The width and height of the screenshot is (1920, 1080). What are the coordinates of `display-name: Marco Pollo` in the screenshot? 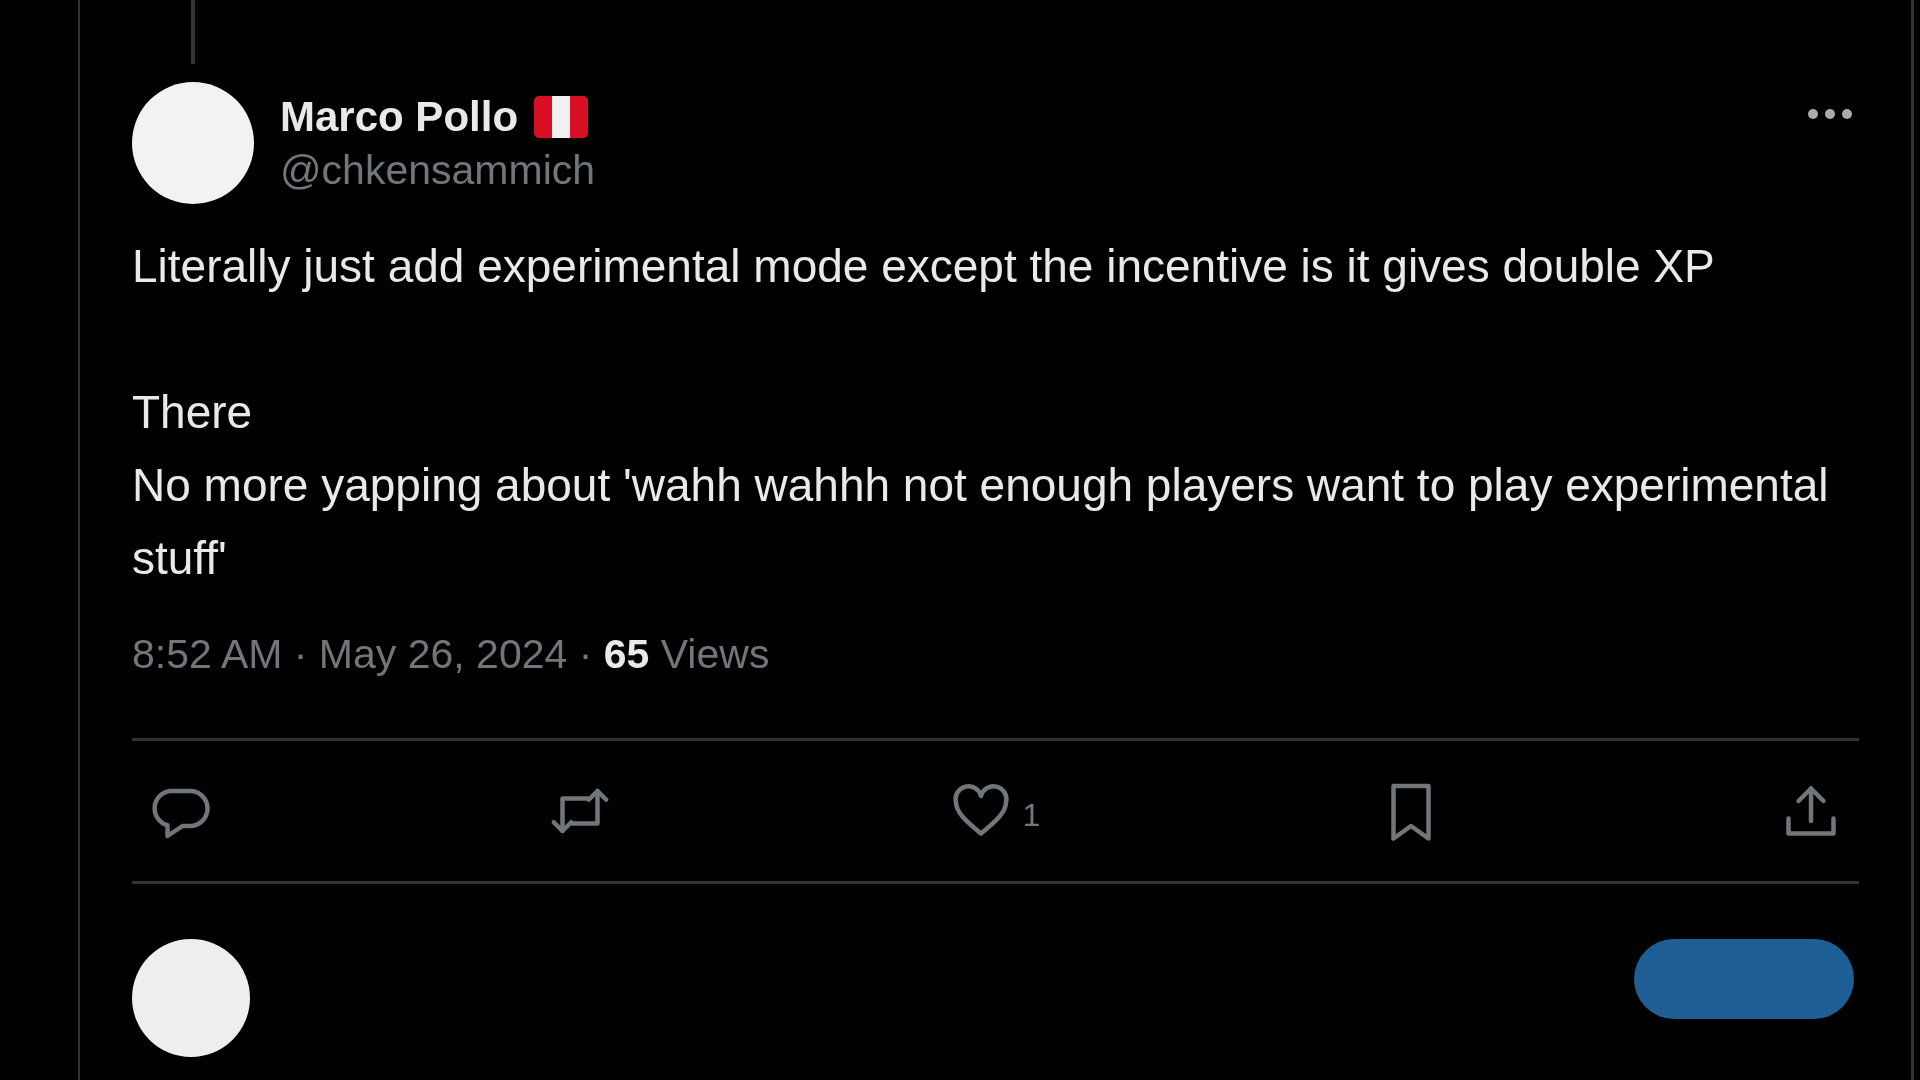 It's located at (399, 116).